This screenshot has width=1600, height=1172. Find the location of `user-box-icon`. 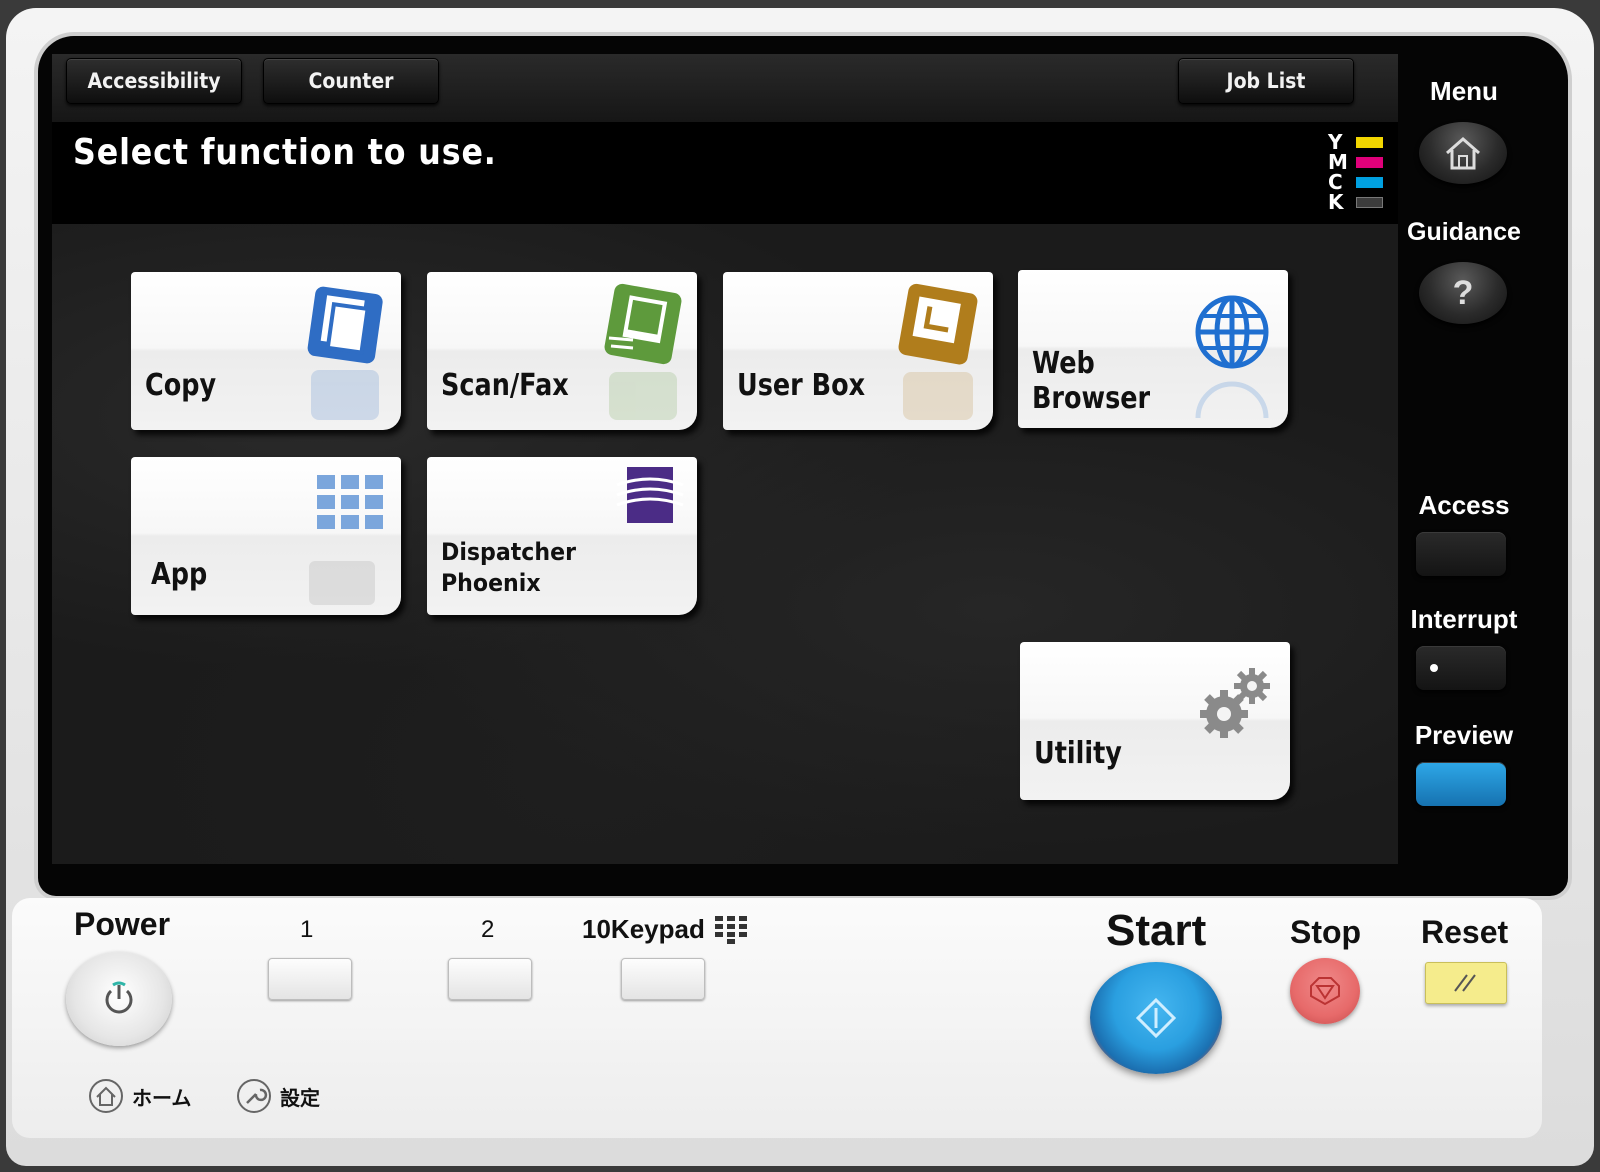

user-box-icon is located at coordinates (938, 324).